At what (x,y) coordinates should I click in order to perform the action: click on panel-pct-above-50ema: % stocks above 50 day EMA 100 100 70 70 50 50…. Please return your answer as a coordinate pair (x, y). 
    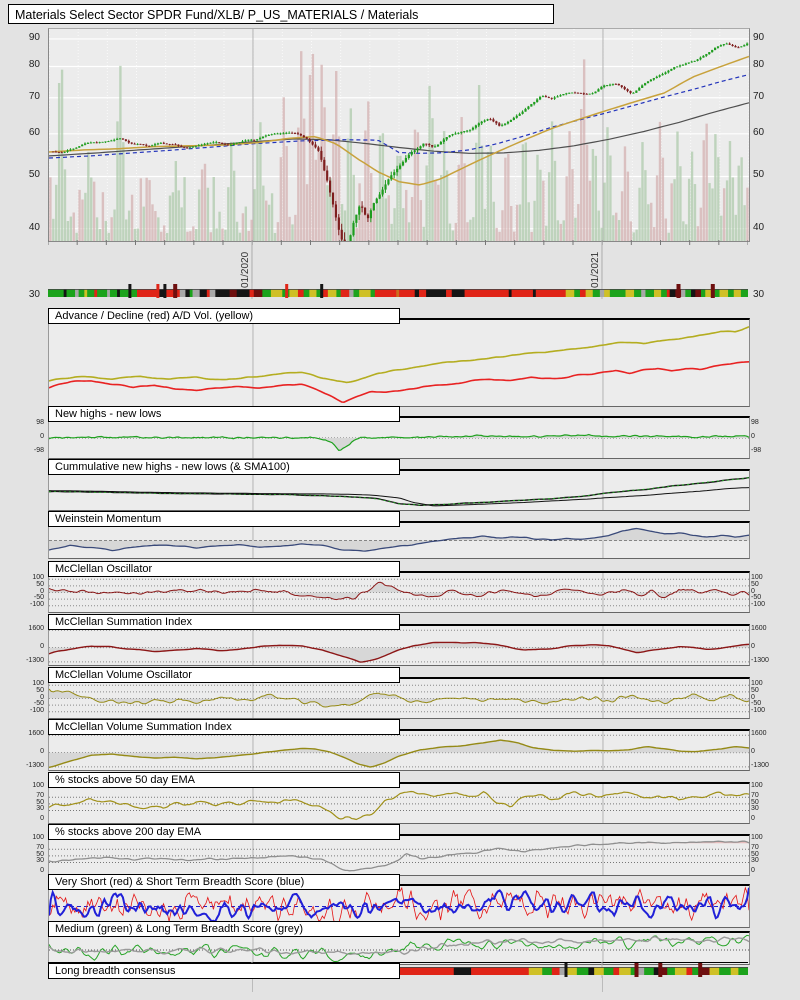
    Looking at the image, I should click on (397, 798).